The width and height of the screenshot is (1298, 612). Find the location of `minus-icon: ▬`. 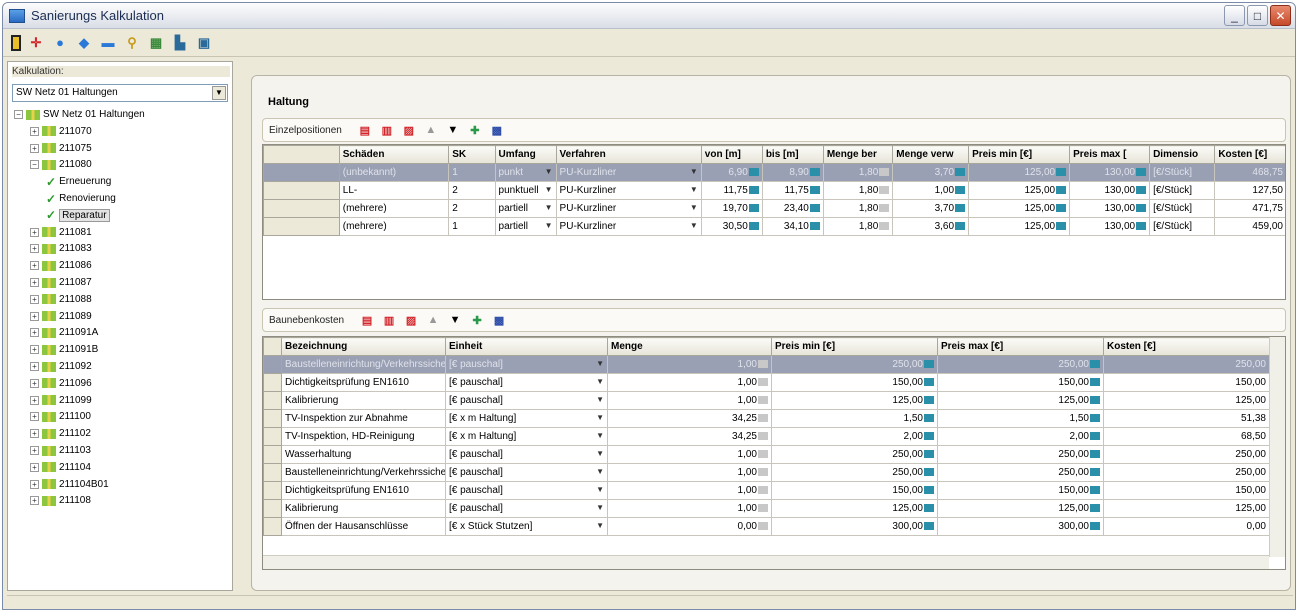

minus-icon: ▬ is located at coordinates (108, 43).